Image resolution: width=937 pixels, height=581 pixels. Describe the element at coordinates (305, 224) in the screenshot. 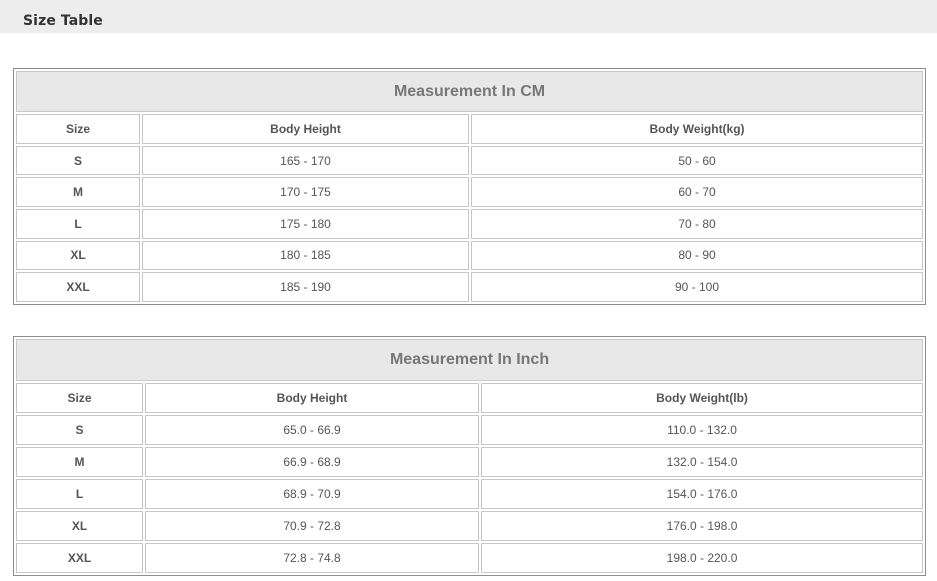

I see `body-height-cell: 175 - 180` at that location.